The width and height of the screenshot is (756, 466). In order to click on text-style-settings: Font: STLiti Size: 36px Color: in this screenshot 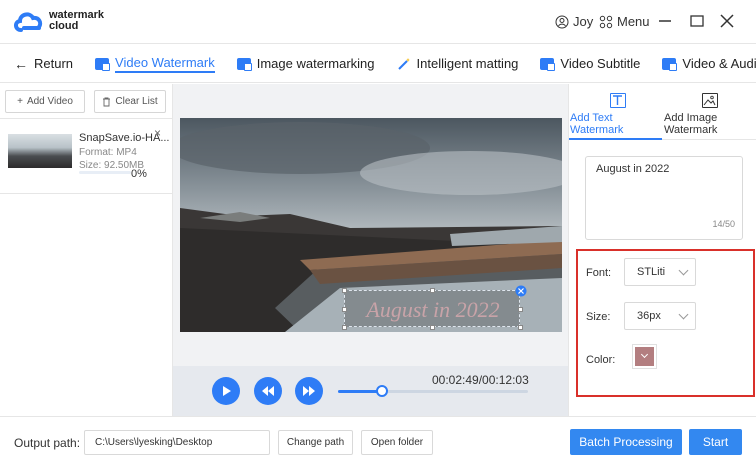, I will do `click(665, 323)`.